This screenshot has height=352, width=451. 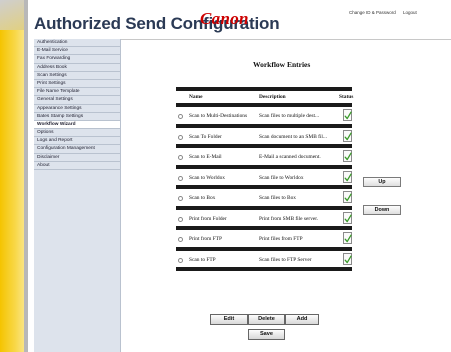 I want to click on background-decoration-yellow, so click(x=13, y=191).